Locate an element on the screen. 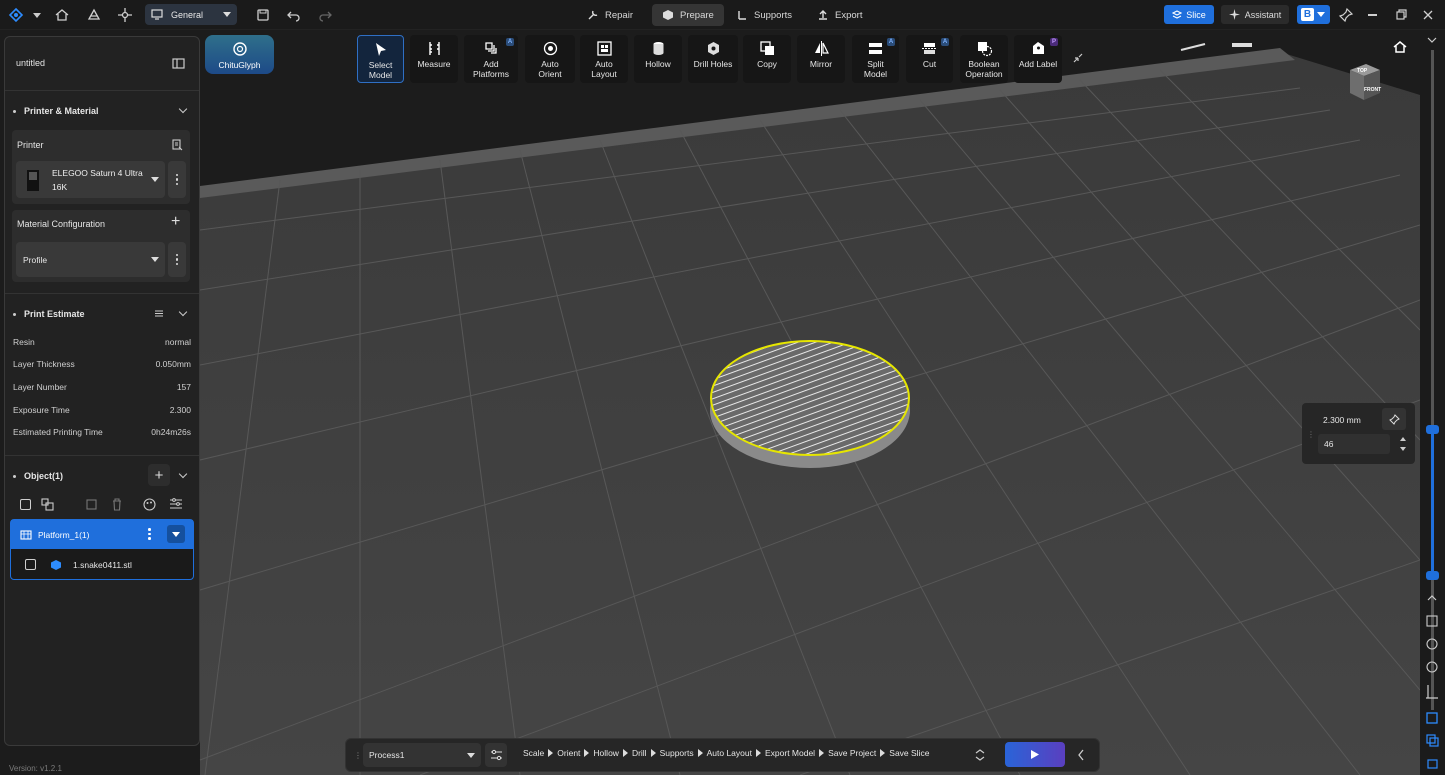 The width and height of the screenshot is (1445, 775). estimate-value: normal is located at coordinates (178, 342).